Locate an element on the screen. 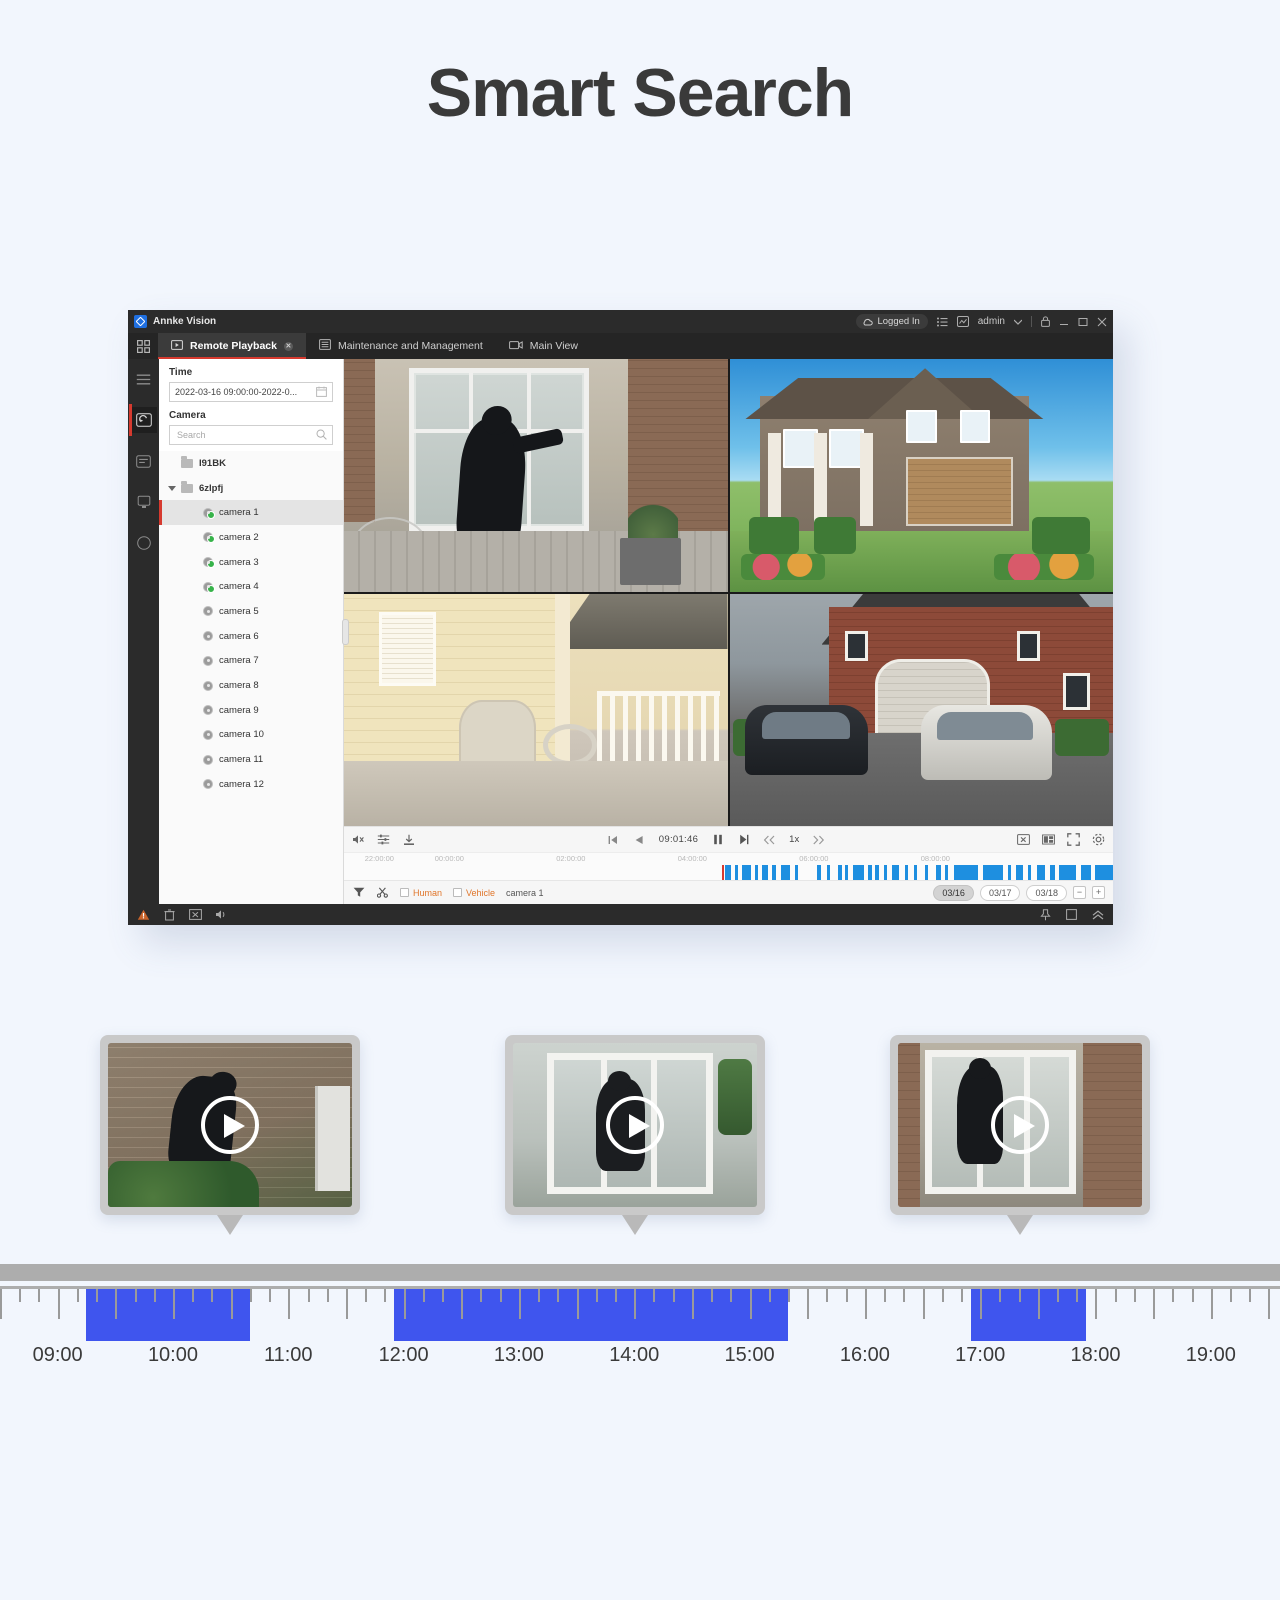 Image resolution: width=1280 pixels, height=1600 pixels. folder-icon is located at coordinates (187, 487).